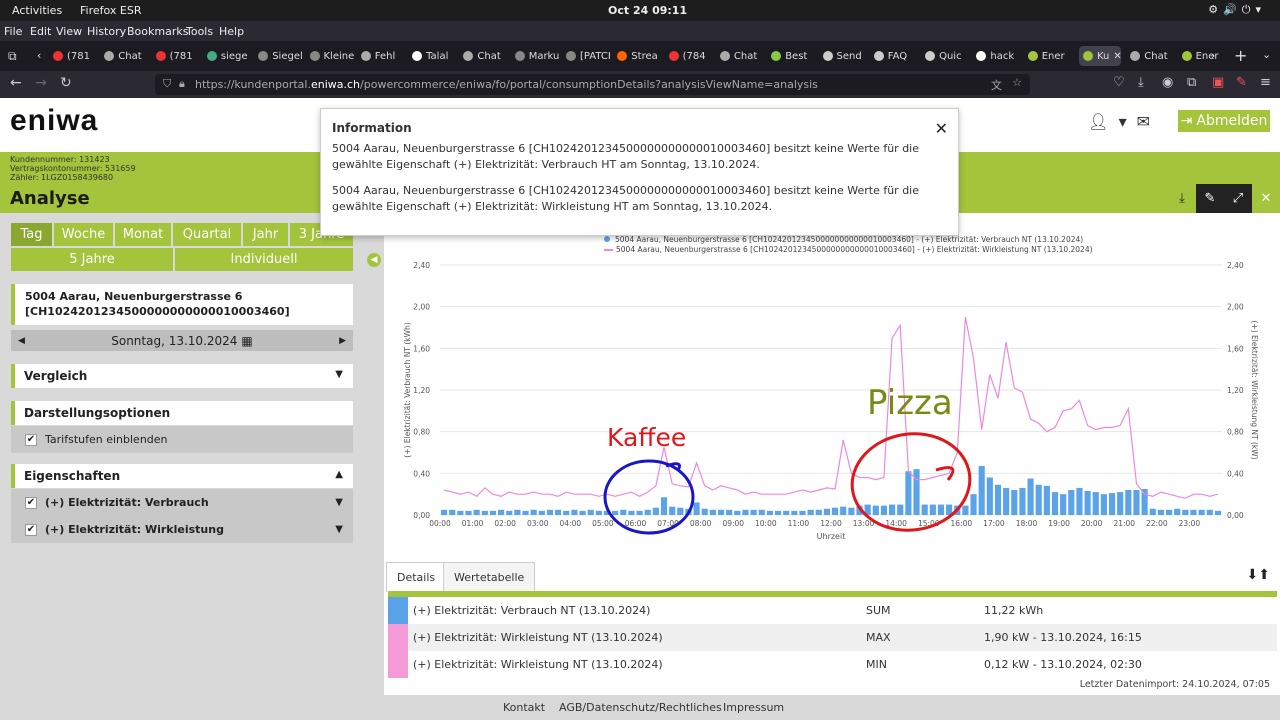  Describe the element at coordinates (647, 437) in the screenshot. I see `annotation-kaffee: Kaffee` at that location.